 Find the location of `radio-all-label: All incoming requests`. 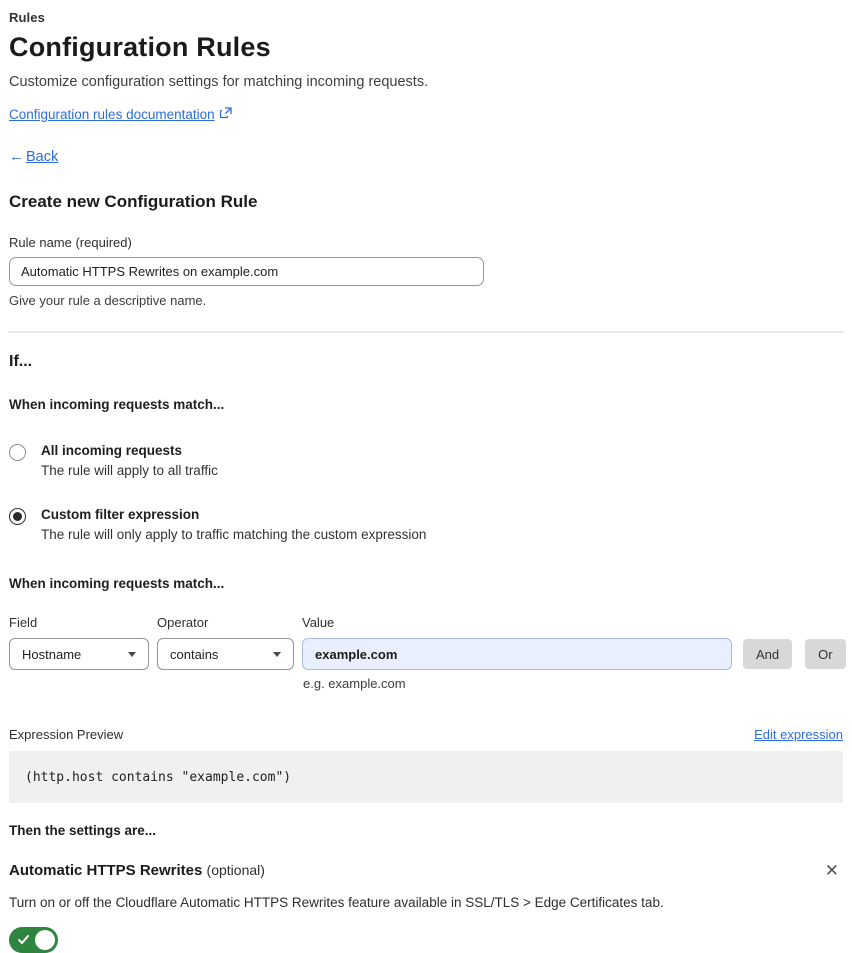

radio-all-label: All incoming requests is located at coordinates (112, 450).